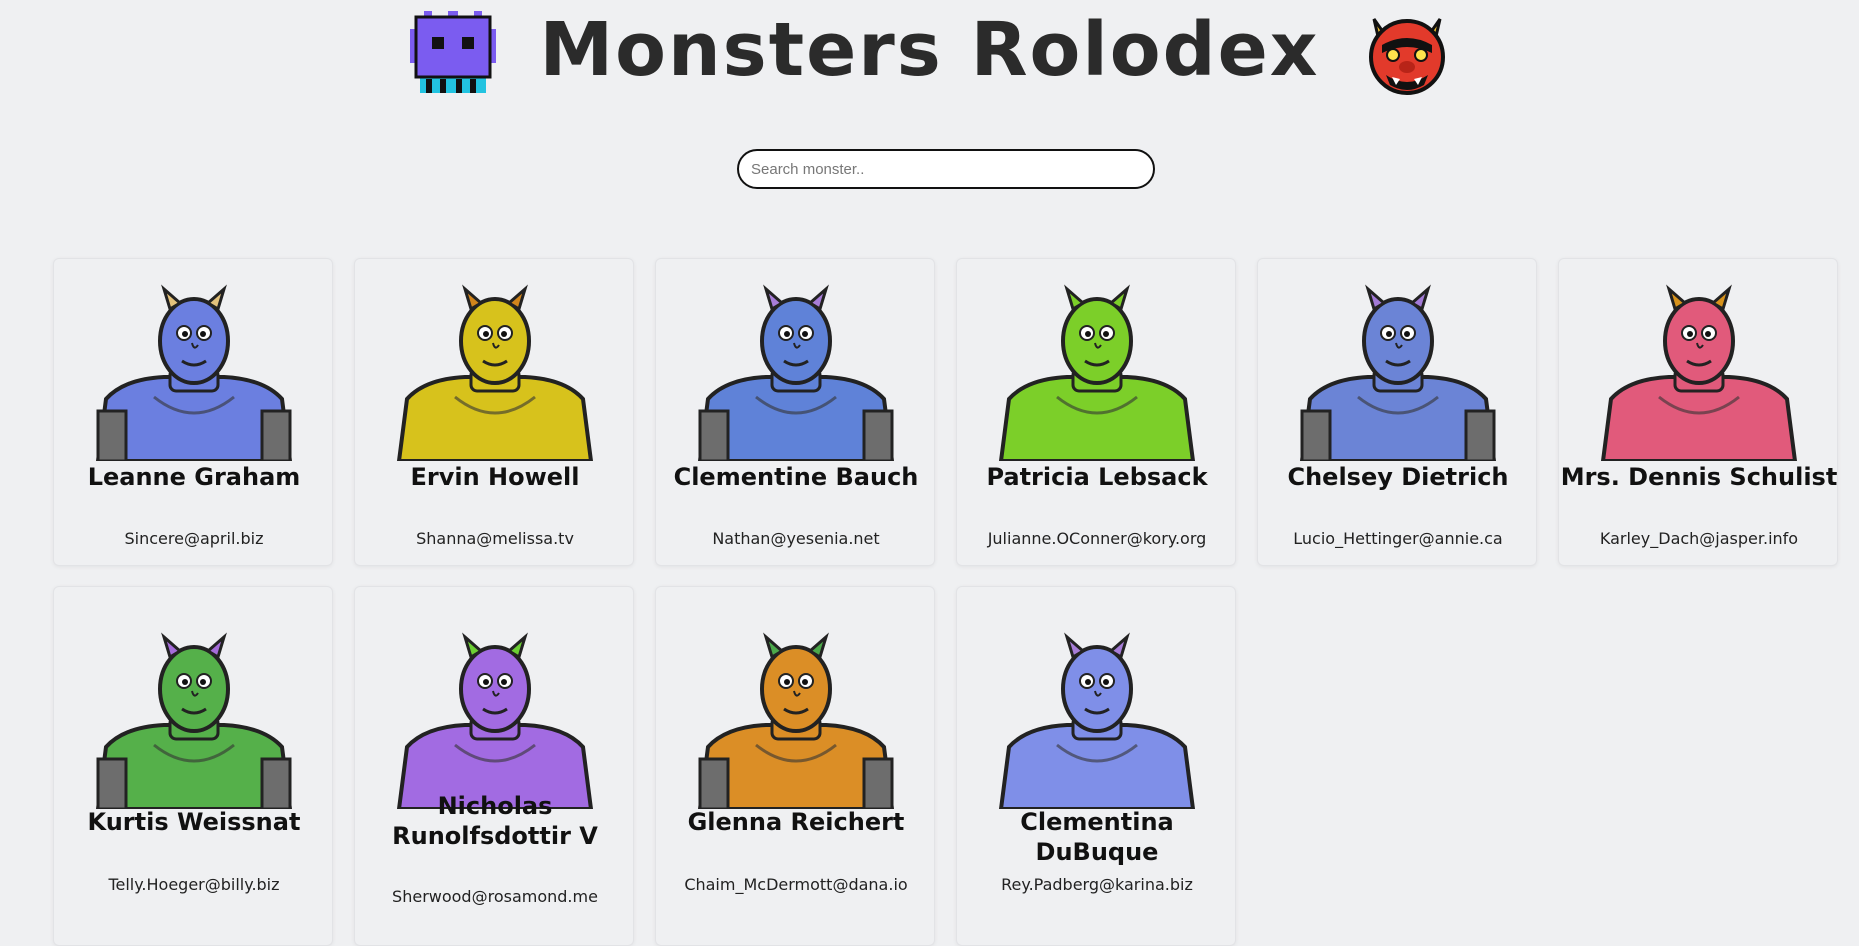 The width and height of the screenshot is (1859, 946). I want to click on monster-name: Leanne Graham, so click(194, 477).